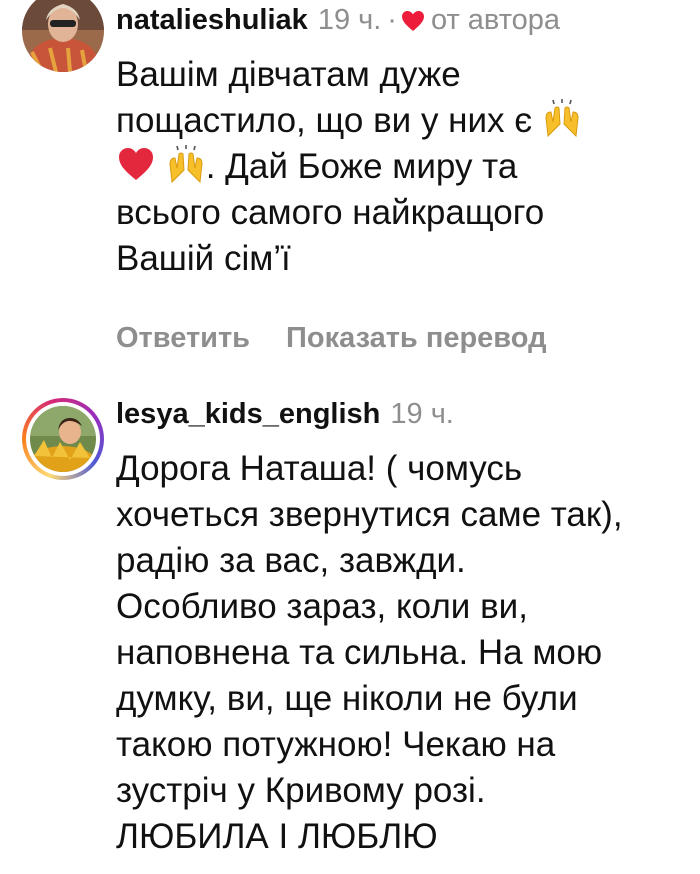 This screenshot has height=874, width=700. What do you see at coordinates (416, 338) in the screenshot?
I see `show-translation-button: Показать перевод` at bounding box center [416, 338].